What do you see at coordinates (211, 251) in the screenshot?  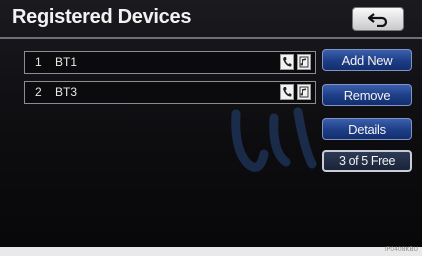 I see `bottom-strip` at bounding box center [211, 251].